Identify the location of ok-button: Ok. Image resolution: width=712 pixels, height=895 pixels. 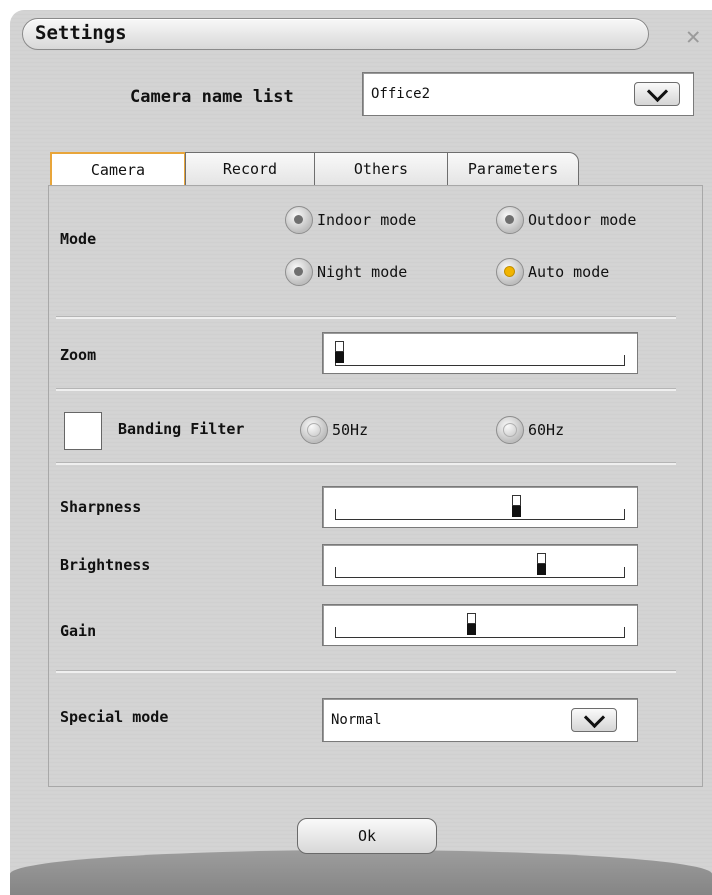
(367, 836).